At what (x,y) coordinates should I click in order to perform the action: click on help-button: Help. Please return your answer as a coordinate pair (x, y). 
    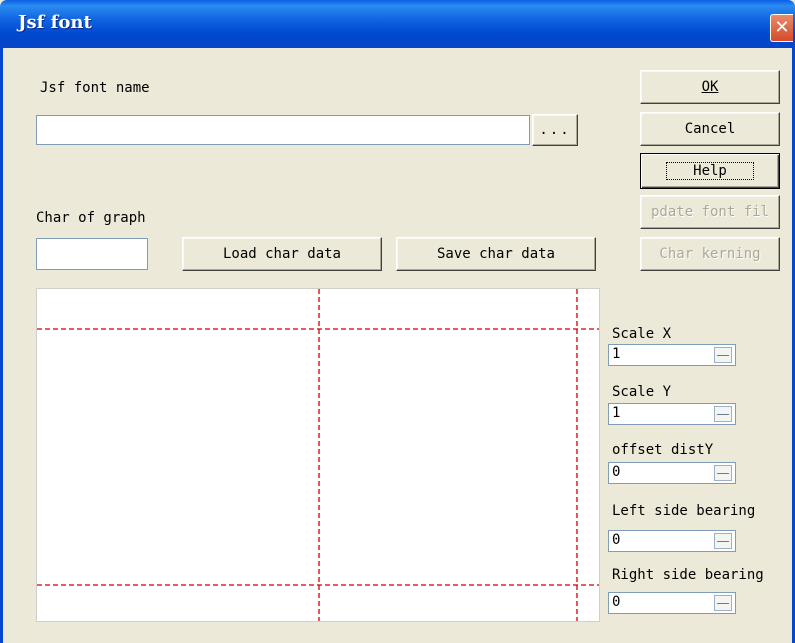
    Looking at the image, I should click on (710, 171).